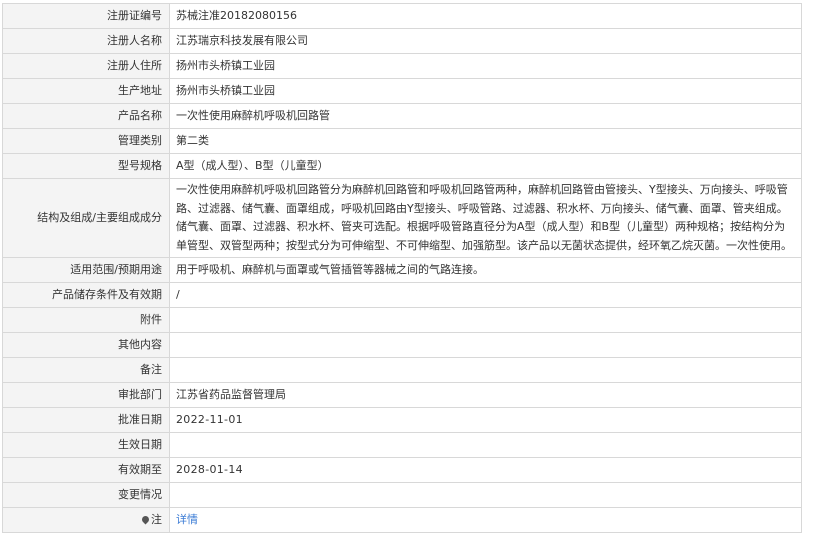  What do you see at coordinates (187, 519) in the screenshot?
I see `details-link: 详情` at bounding box center [187, 519].